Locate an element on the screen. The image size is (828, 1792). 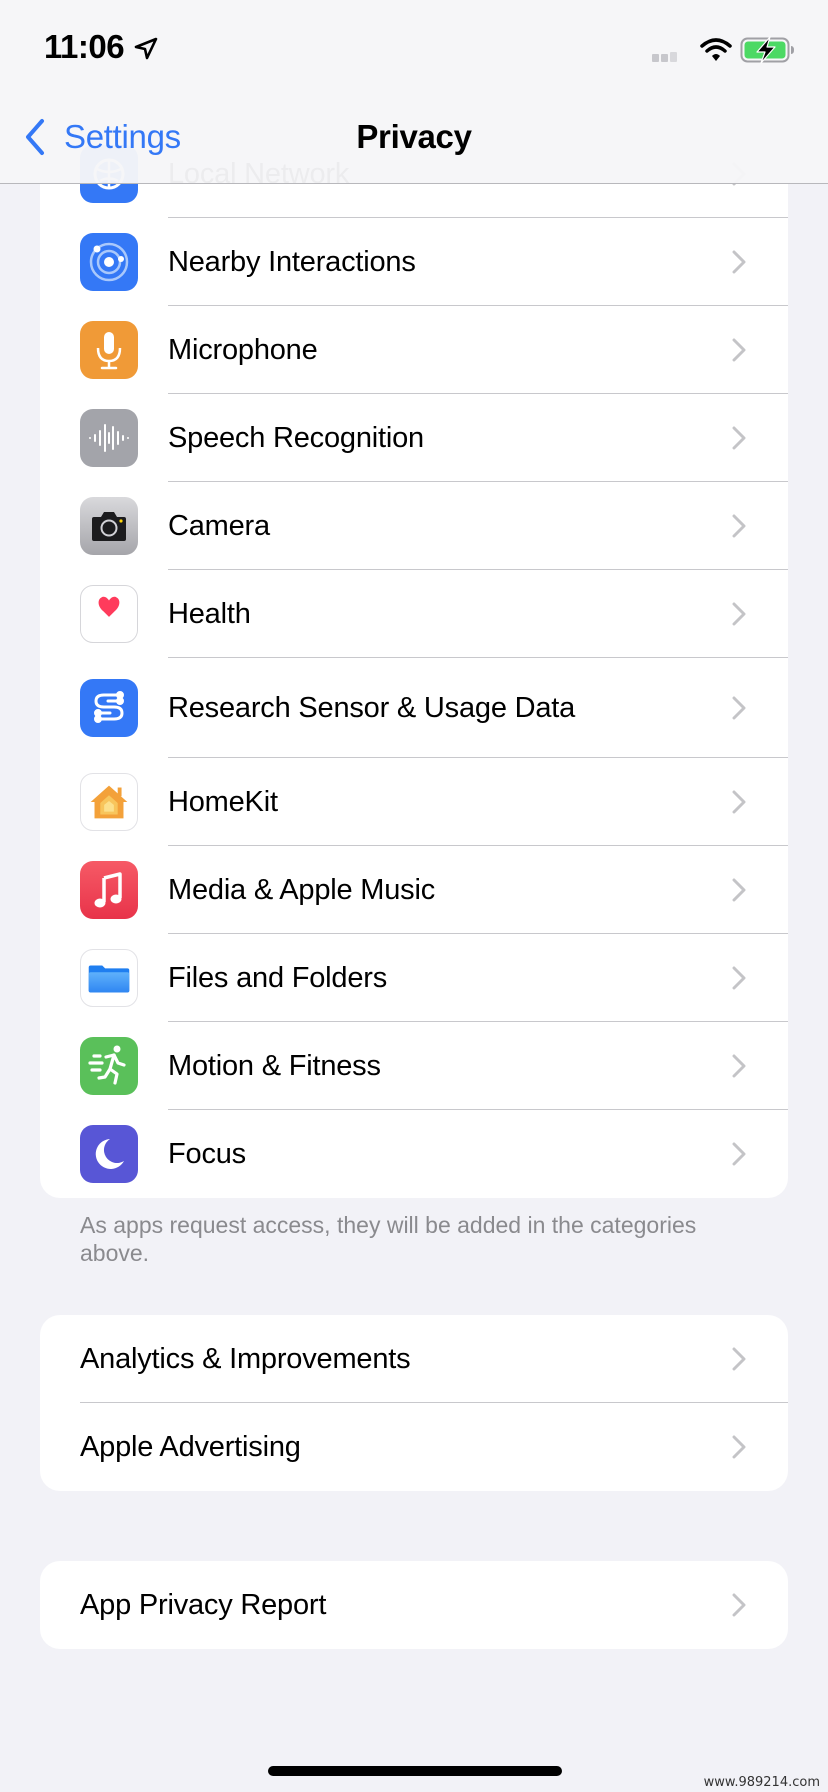
row-label: Speech Recognition is located at coordinates (296, 437).